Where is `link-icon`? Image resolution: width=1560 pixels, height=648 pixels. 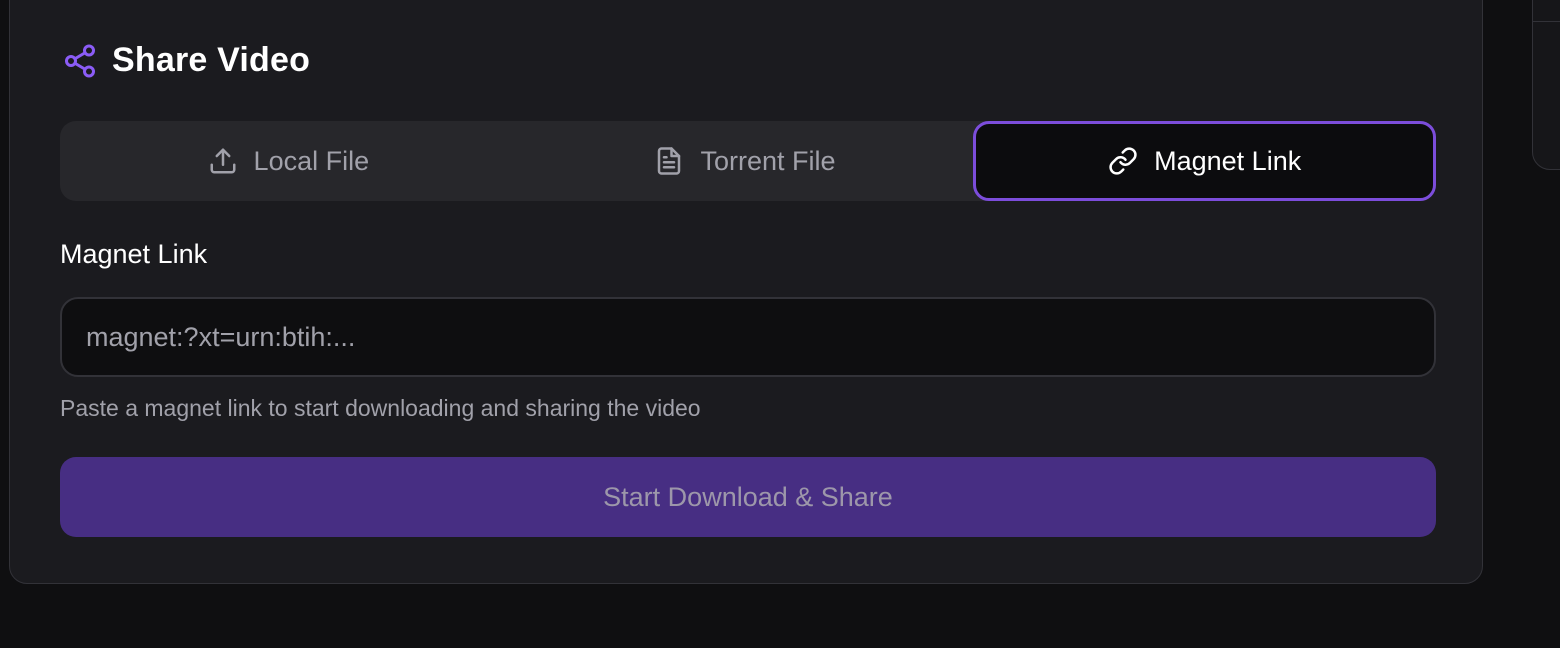 link-icon is located at coordinates (1123, 161).